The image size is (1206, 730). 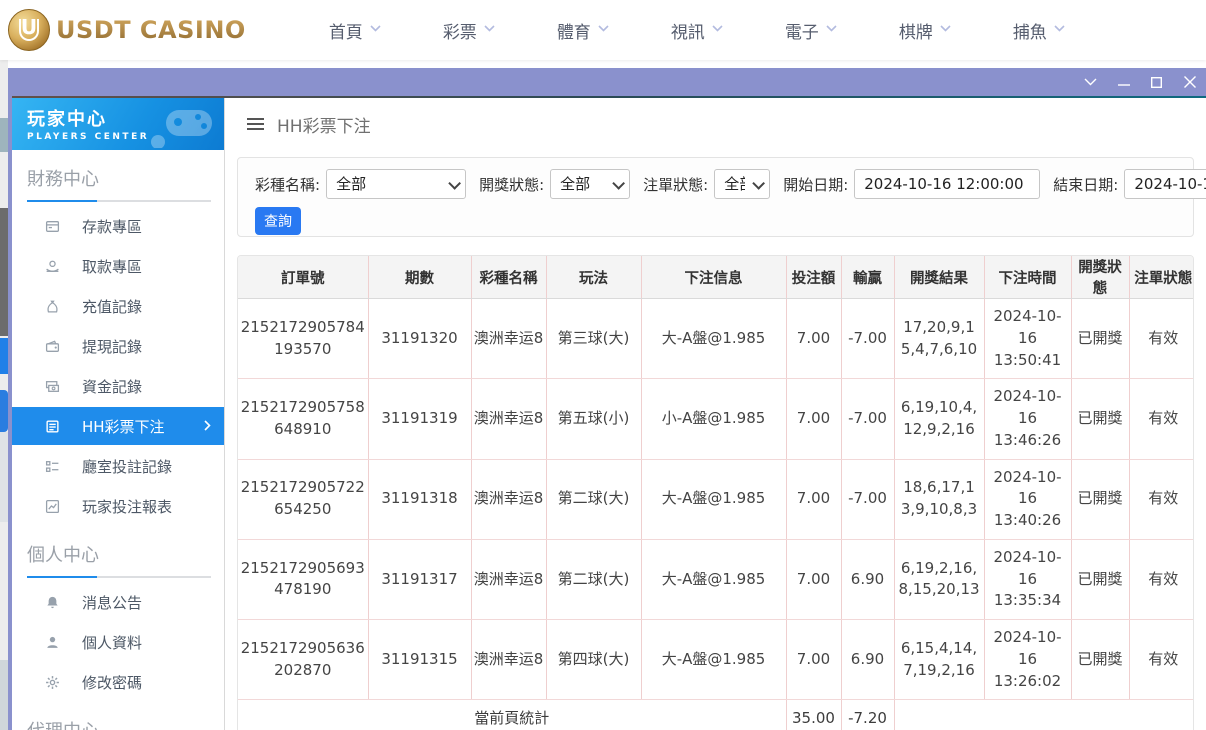 I want to click on sidebar-item: 存款專區, so click(x=118, y=226).